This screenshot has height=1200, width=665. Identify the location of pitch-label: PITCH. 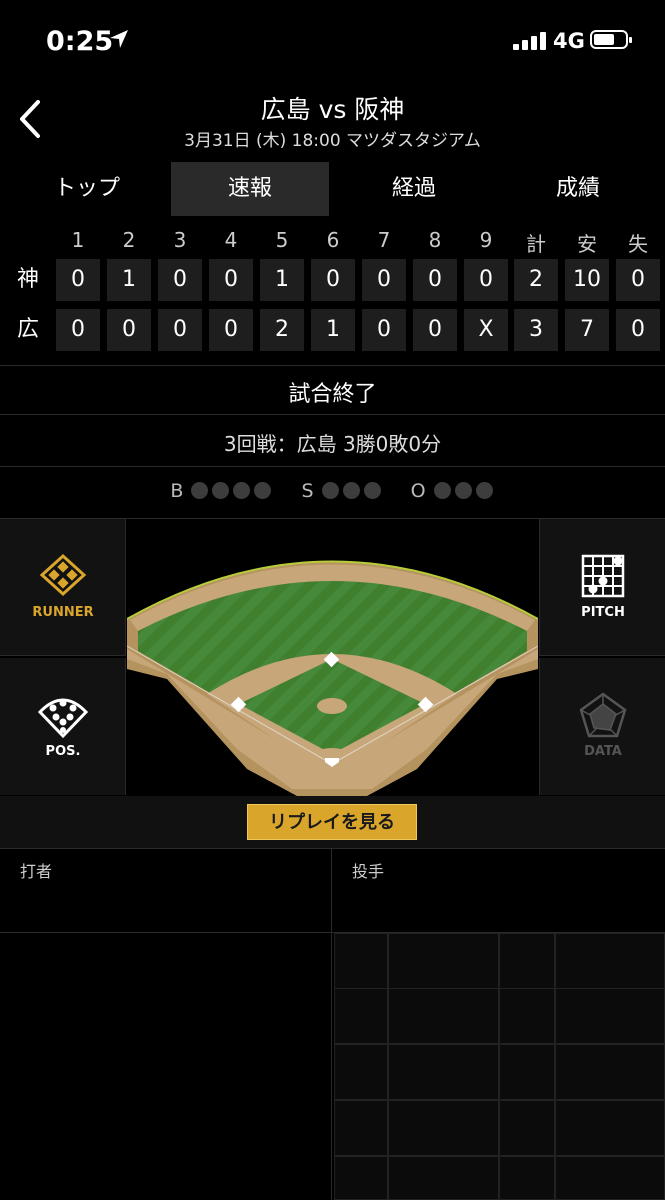
(603, 612).